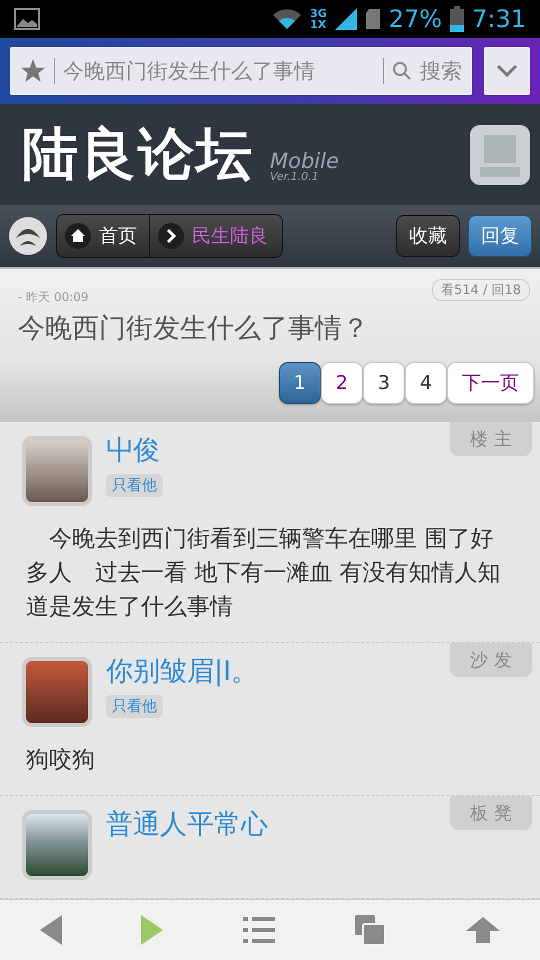  I want to click on post-time: - 昨天 00:09, so click(53, 297).